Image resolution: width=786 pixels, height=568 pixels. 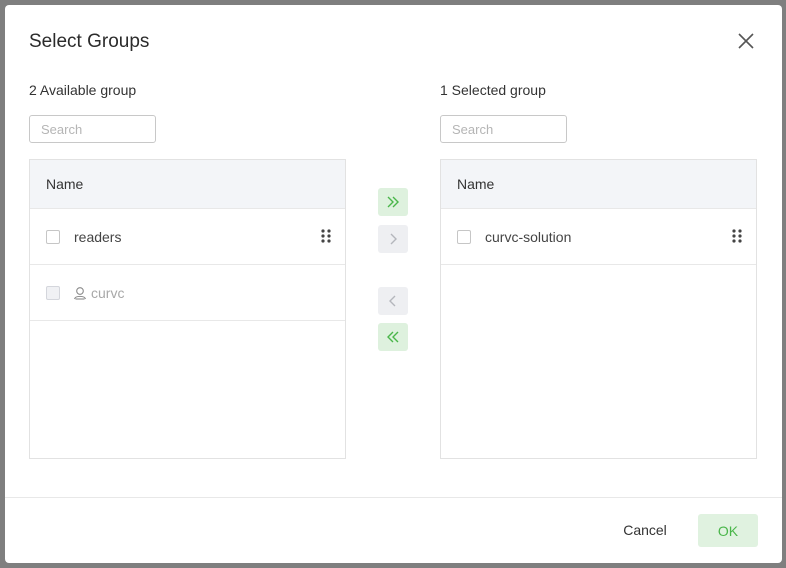 What do you see at coordinates (187, 184) in the screenshot?
I see `available-name-column-header: Name` at bounding box center [187, 184].